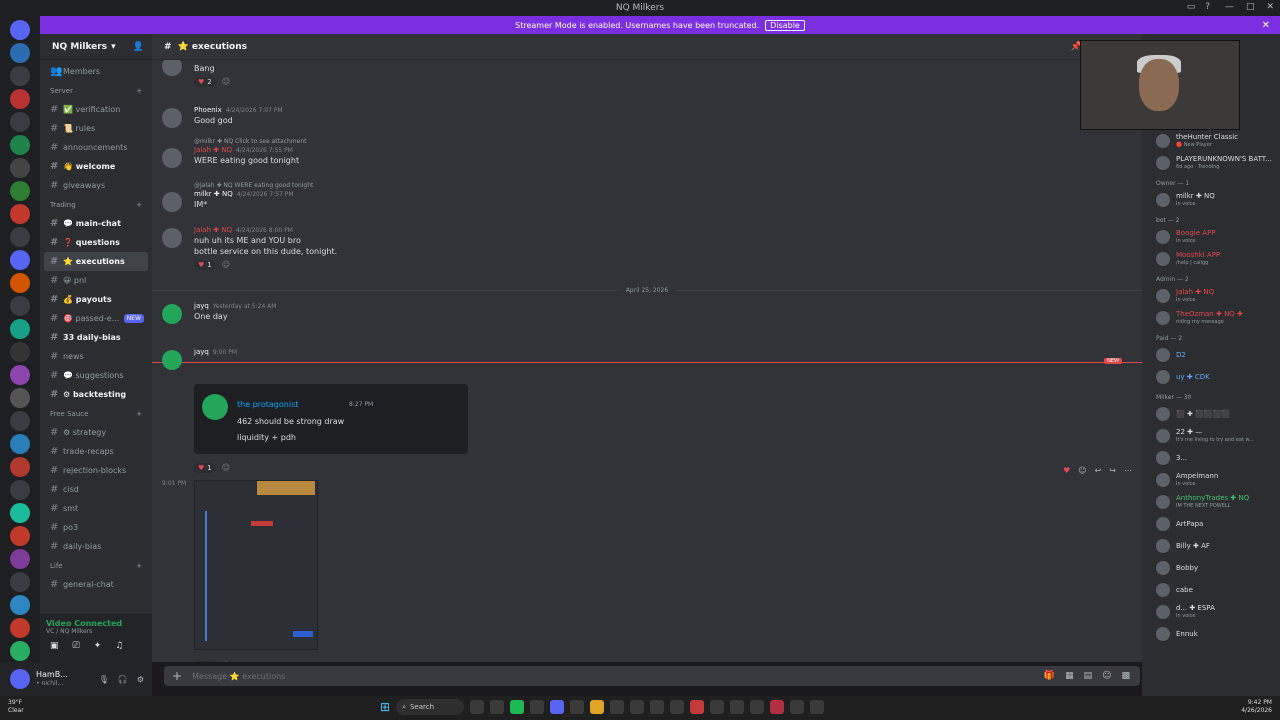 Image resolution: width=1280 pixels, height=720 pixels. I want to click on gear-icon: ⚙, so click(140, 679).